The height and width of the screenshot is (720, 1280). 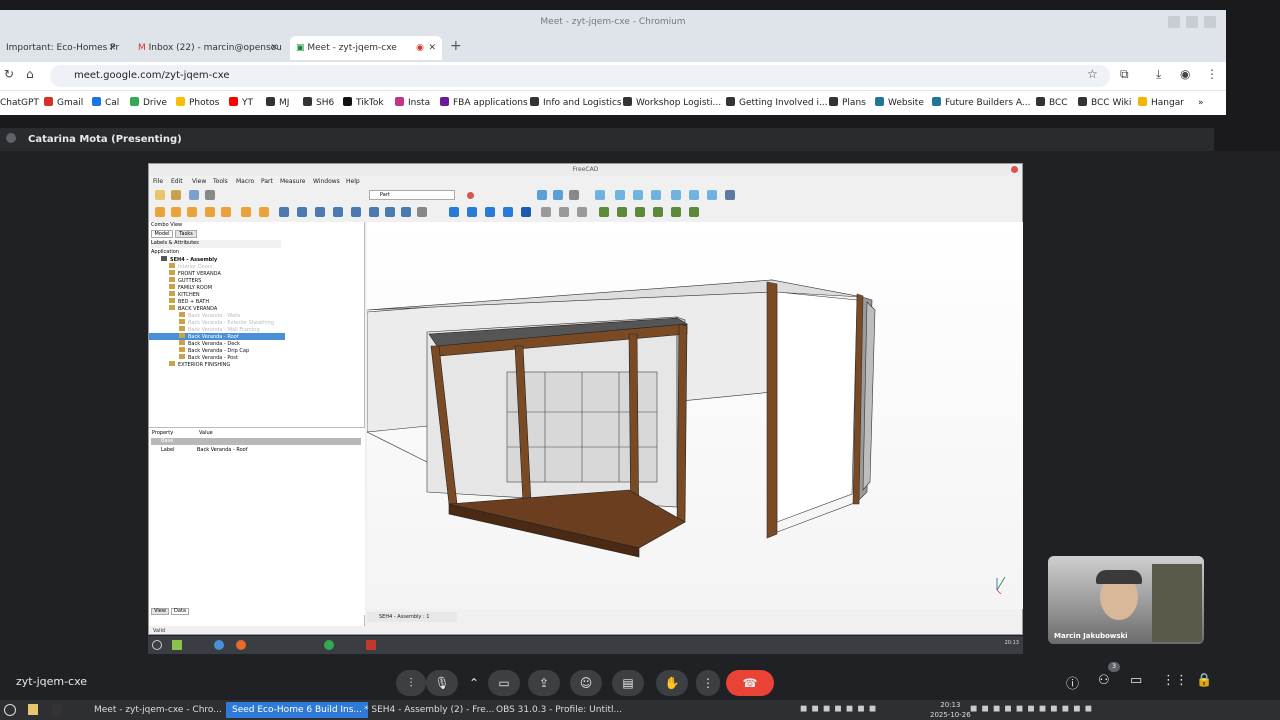 What do you see at coordinates (1072, 682) in the screenshot?
I see `info-icon: ⓘ` at bounding box center [1072, 682].